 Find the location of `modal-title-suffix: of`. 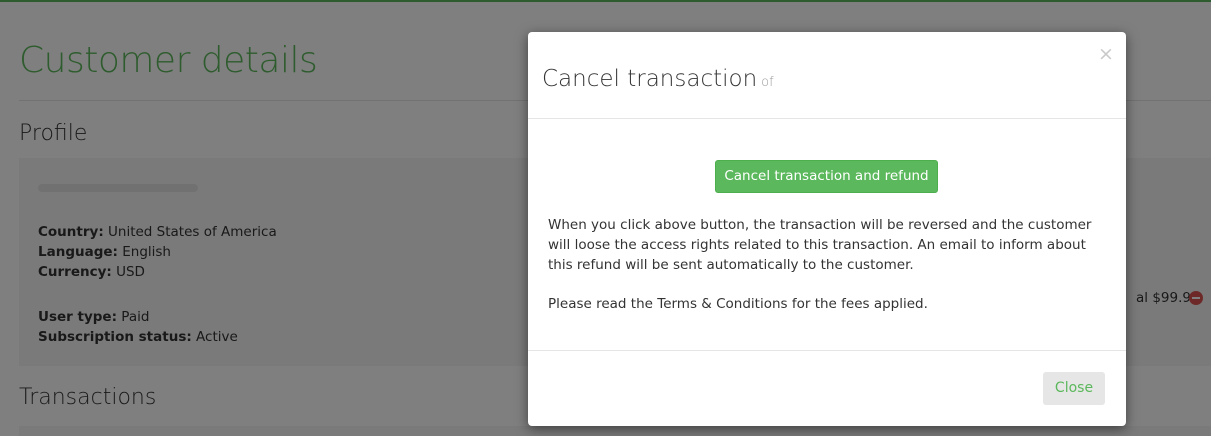

modal-title-suffix: of is located at coordinates (767, 82).